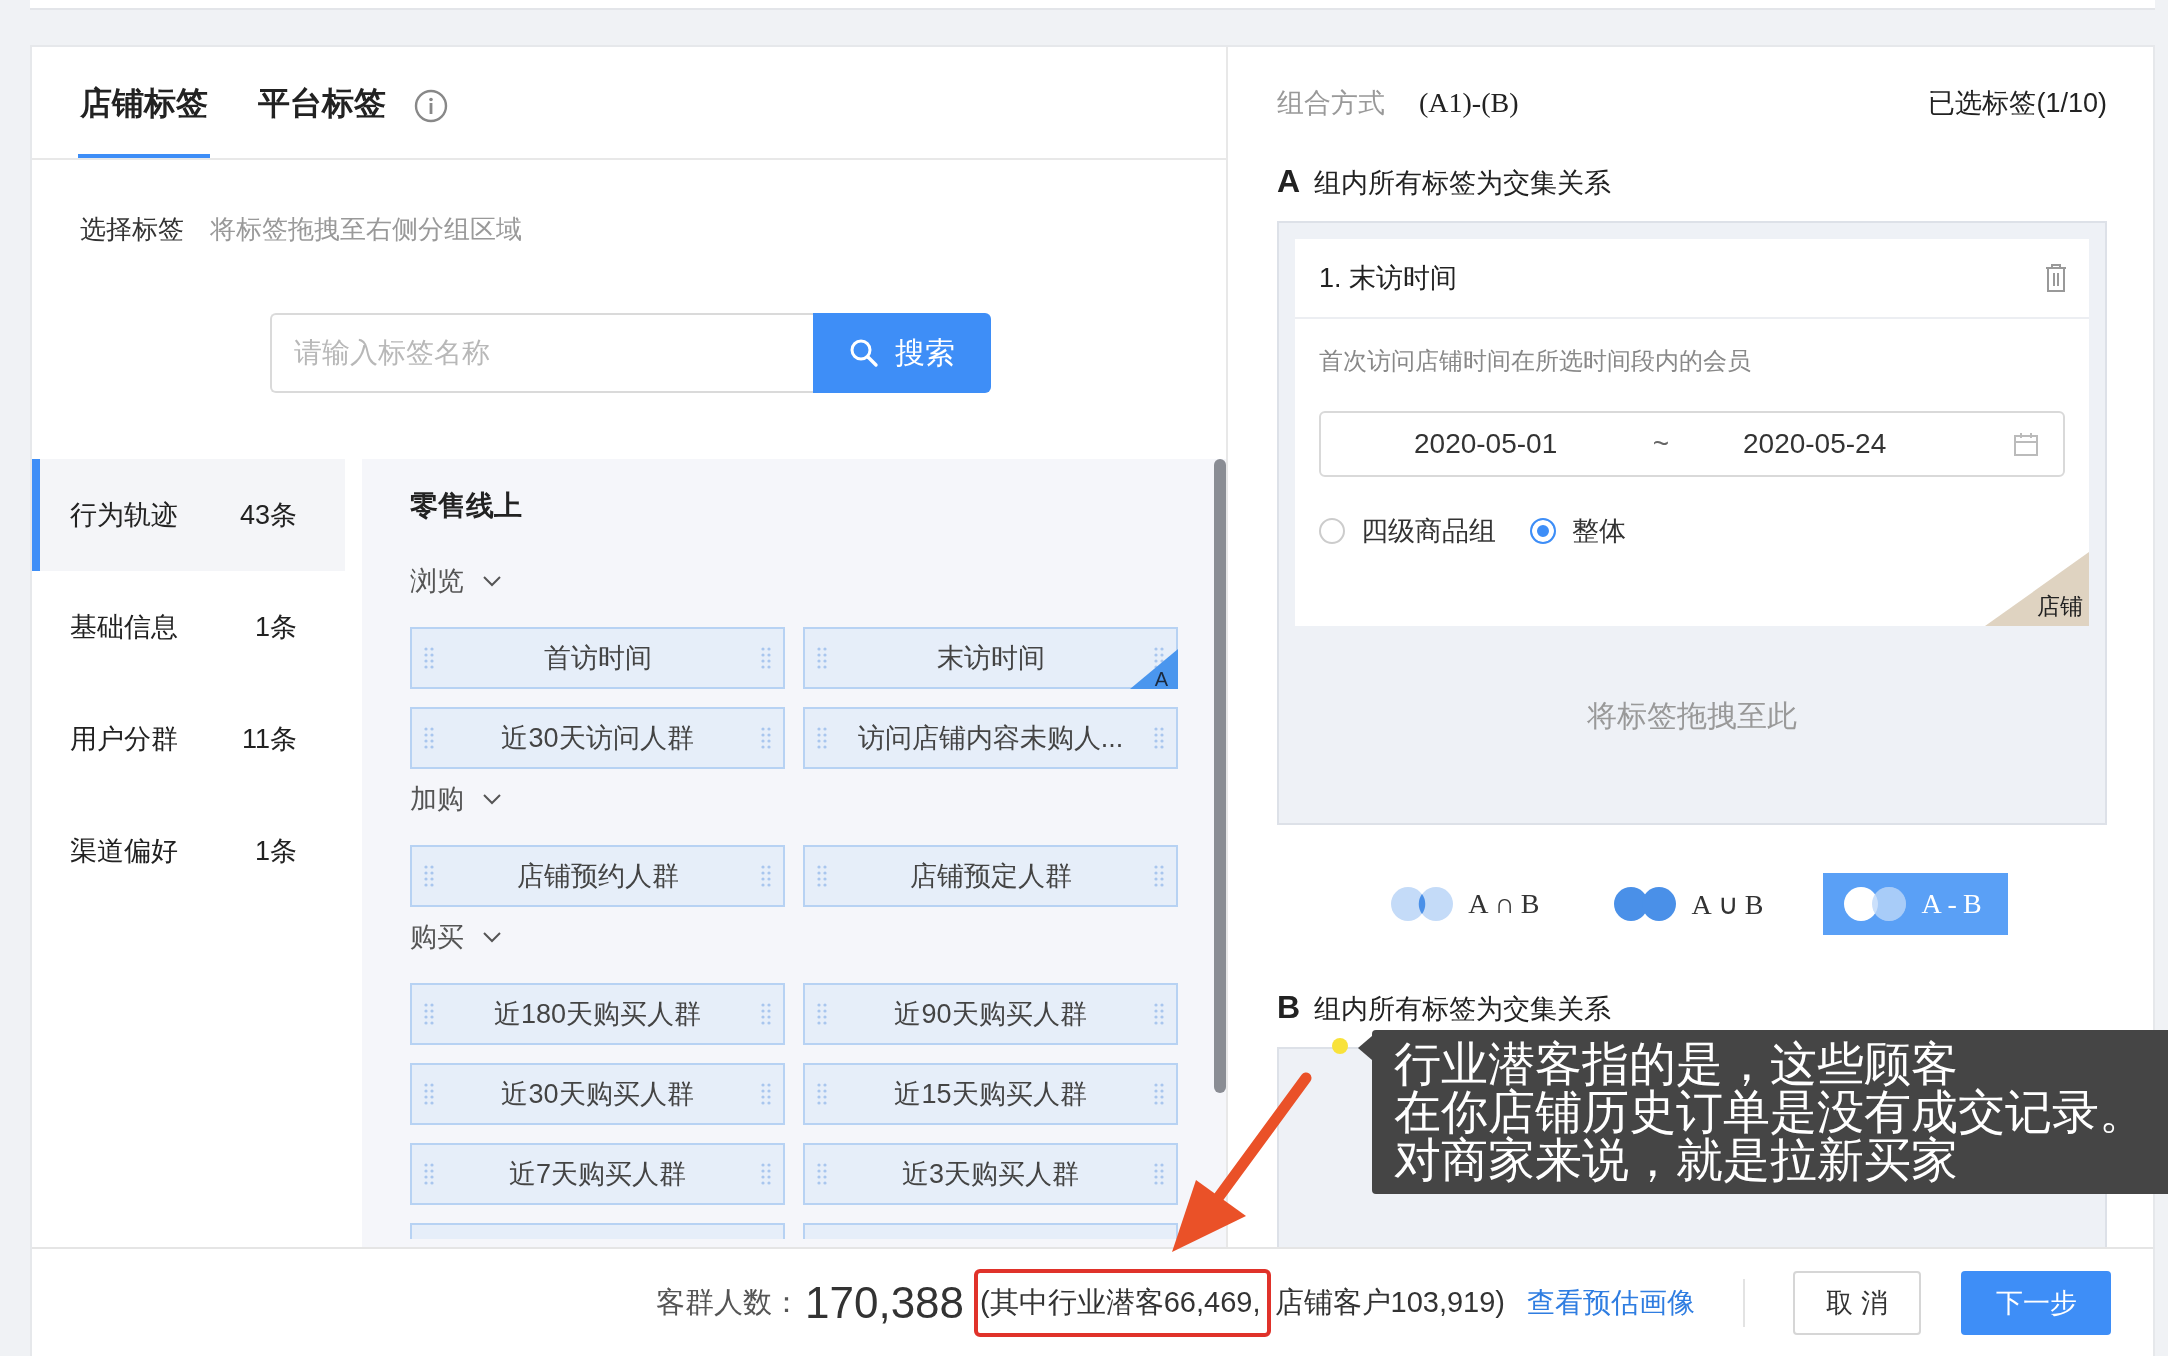  Describe the element at coordinates (2060, 606) in the screenshot. I see `corner-label: 店铺` at that location.